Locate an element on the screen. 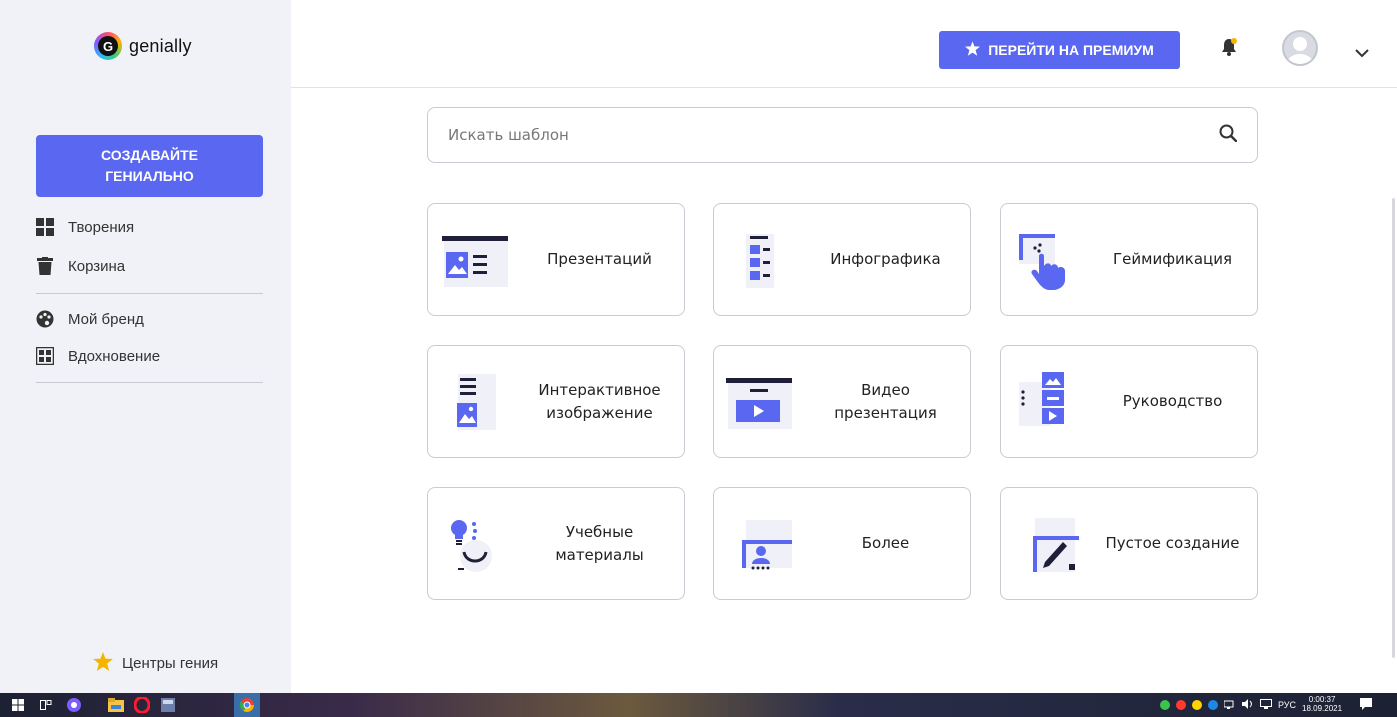 The image size is (1397, 717). volume-icon is located at coordinates (1248, 705).